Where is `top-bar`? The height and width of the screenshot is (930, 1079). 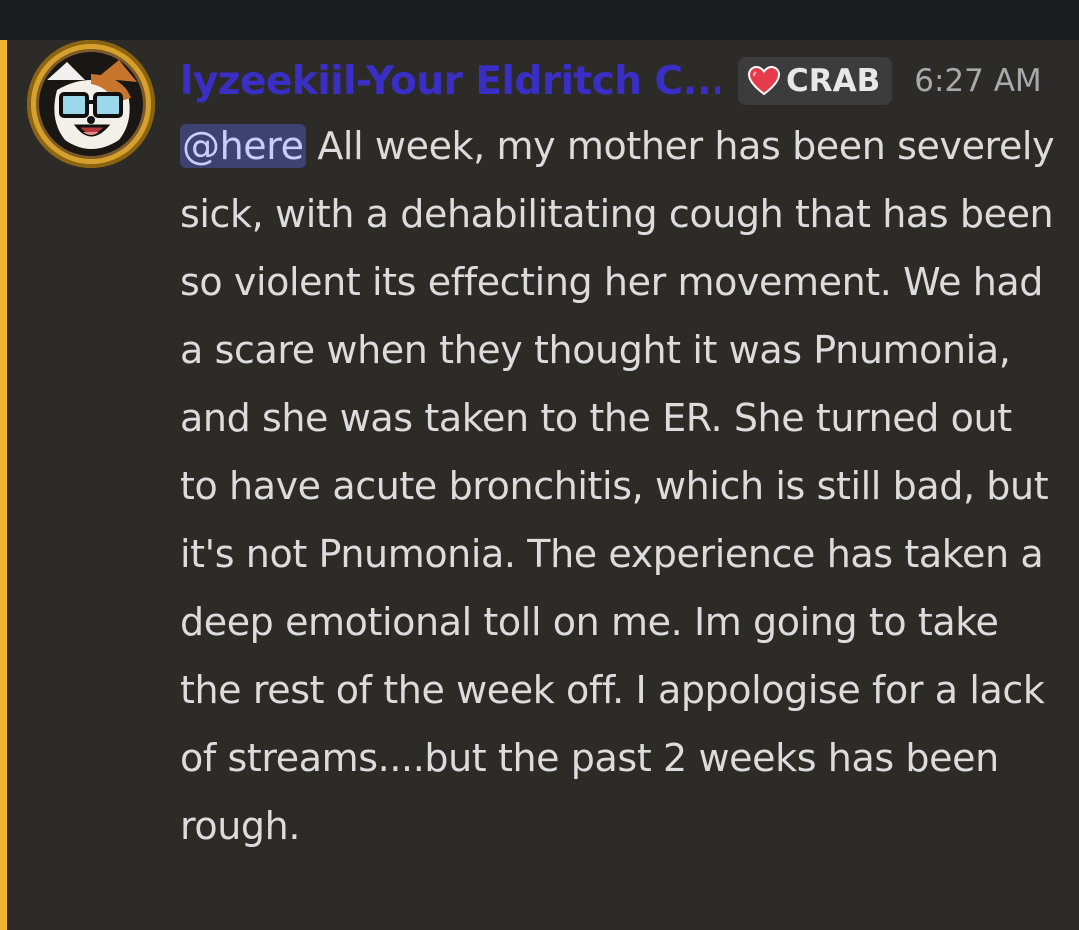 top-bar is located at coordinates (539, 20).